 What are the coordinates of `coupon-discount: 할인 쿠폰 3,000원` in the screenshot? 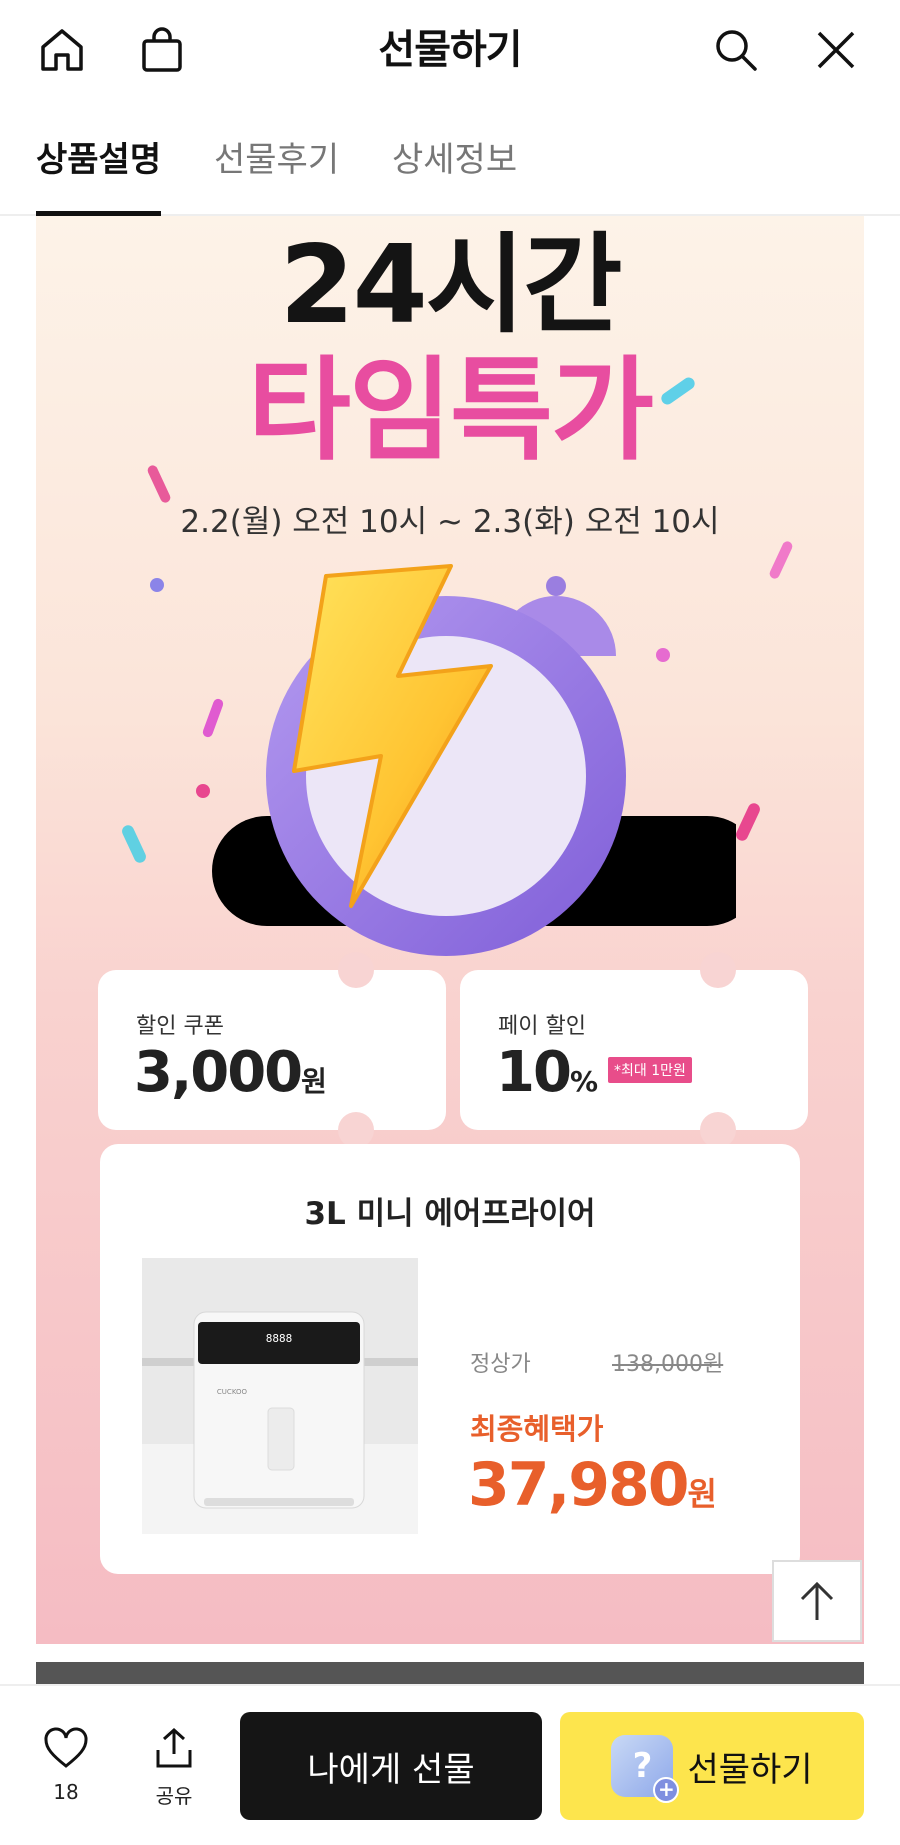 It's located at (272, 1050).